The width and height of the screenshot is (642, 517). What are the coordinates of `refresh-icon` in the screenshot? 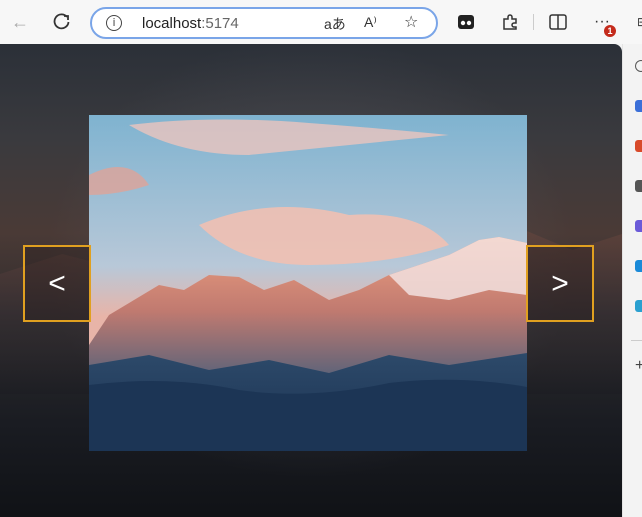 It's located at (62, 22).